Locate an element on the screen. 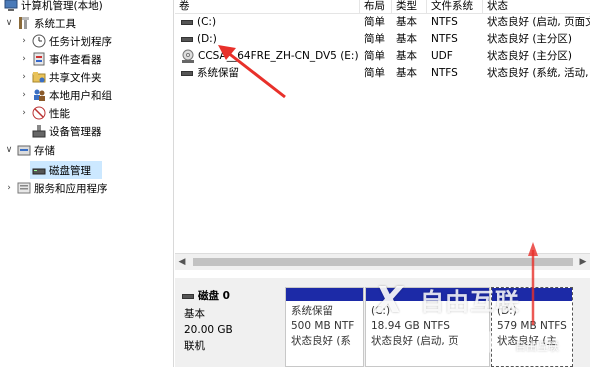  partition-size: 579 MB NTFS is located at coordinates (532, 326).